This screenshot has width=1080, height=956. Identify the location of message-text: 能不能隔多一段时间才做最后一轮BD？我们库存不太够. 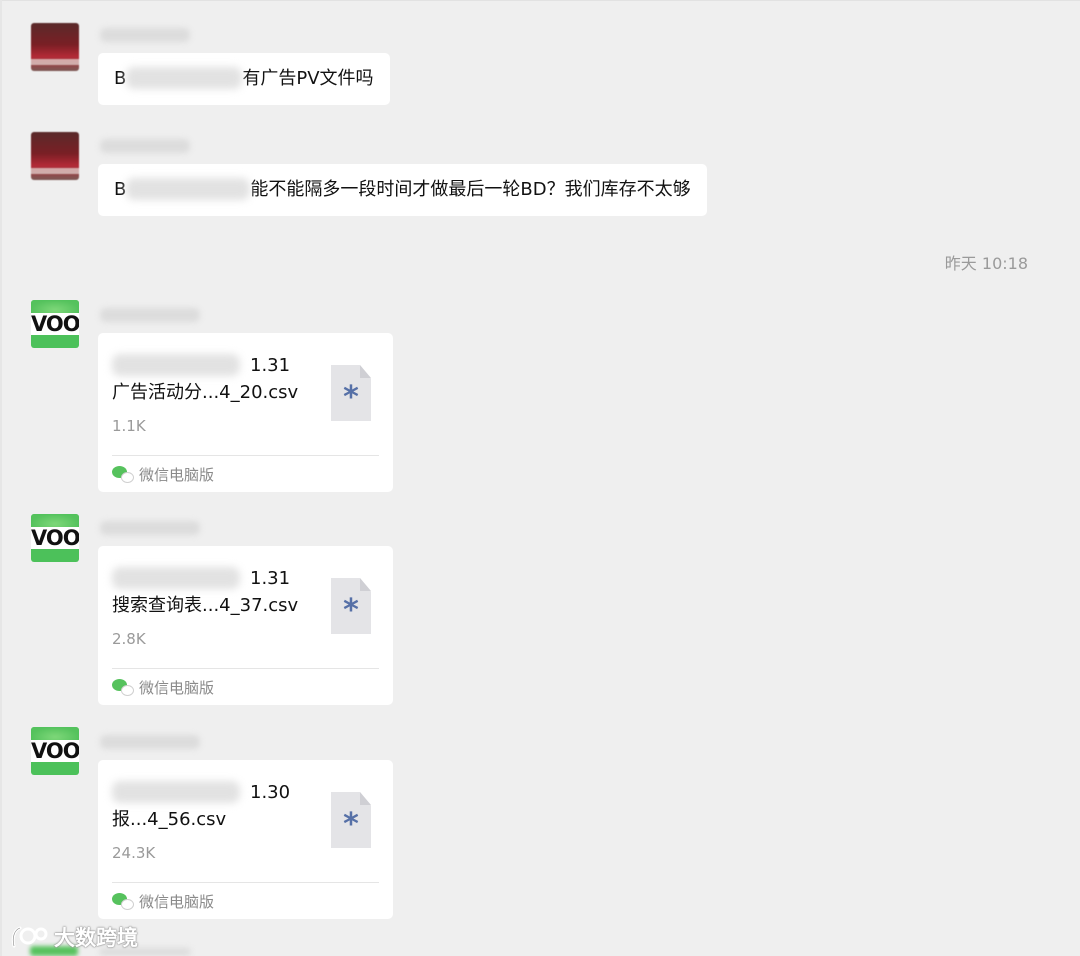
(470, 189).